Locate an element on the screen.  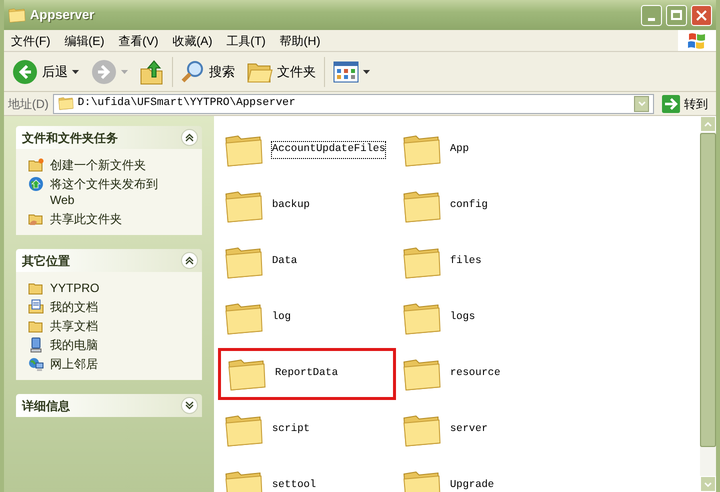
arrow-icon is located at coordinates (671, 103).